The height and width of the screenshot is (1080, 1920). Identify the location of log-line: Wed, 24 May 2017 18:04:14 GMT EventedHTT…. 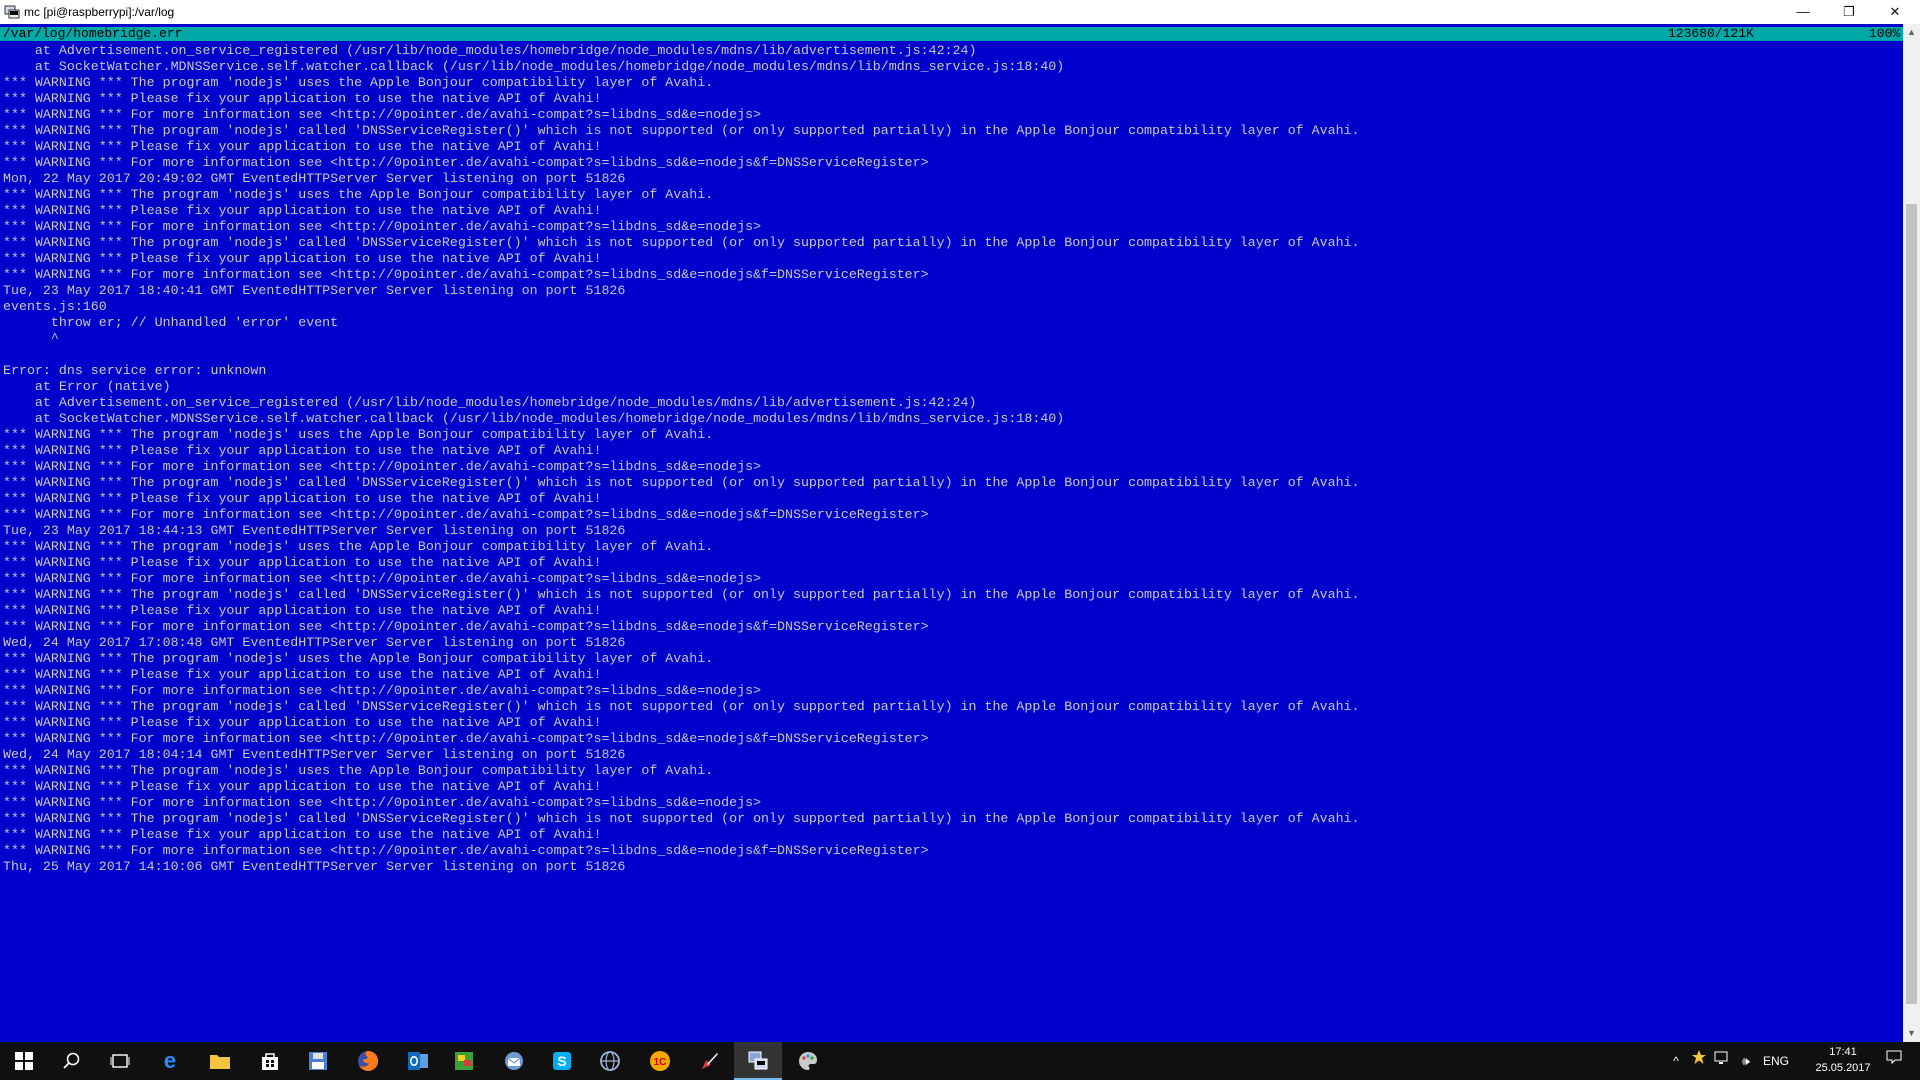
(314, 754).